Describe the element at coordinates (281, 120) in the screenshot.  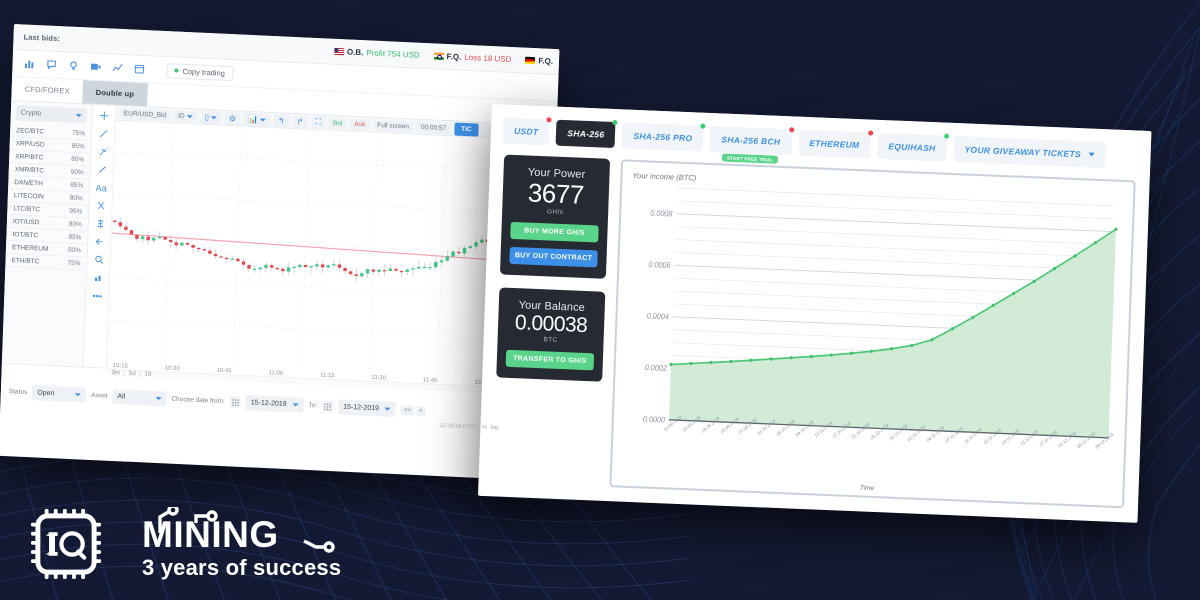
I see `undo-icon: ↰` at that location.